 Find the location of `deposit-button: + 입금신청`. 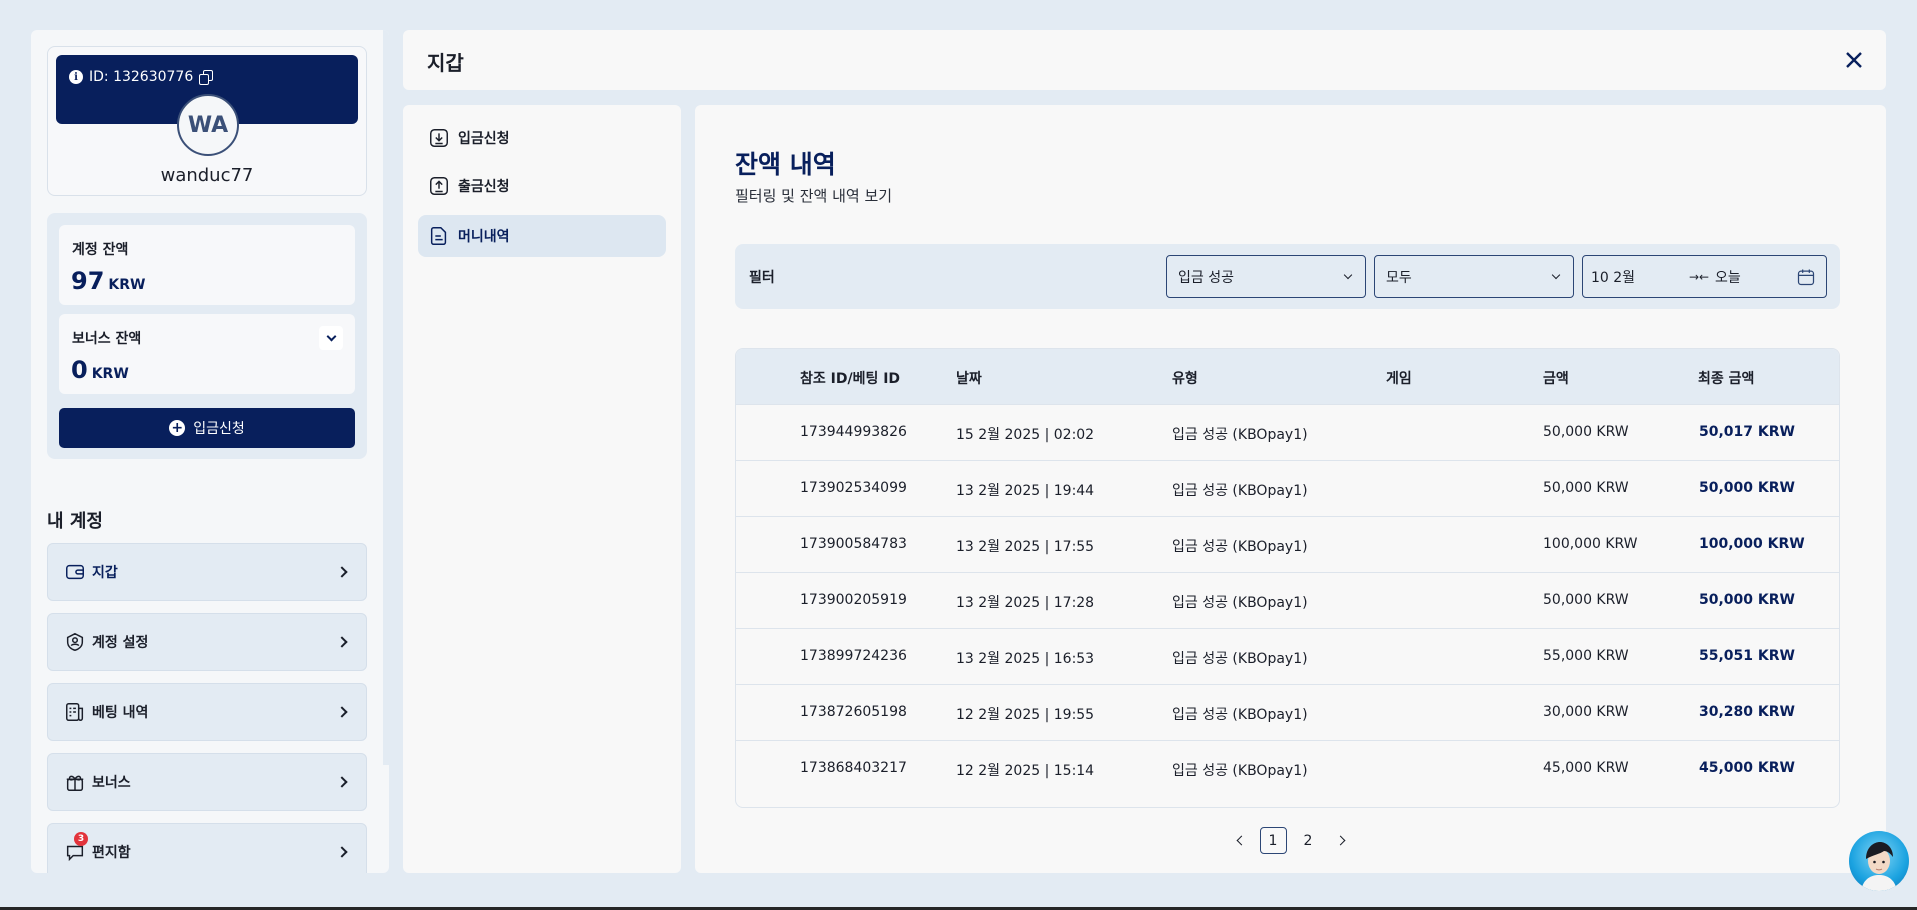

deposit-button: + 입금신청 is located at coordinates (207, 428).